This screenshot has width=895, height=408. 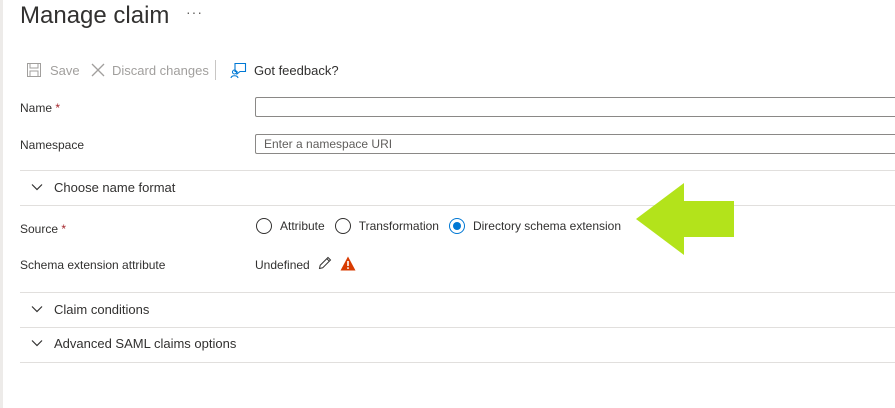 I want to click on name-input, so click(x=575, y=107).